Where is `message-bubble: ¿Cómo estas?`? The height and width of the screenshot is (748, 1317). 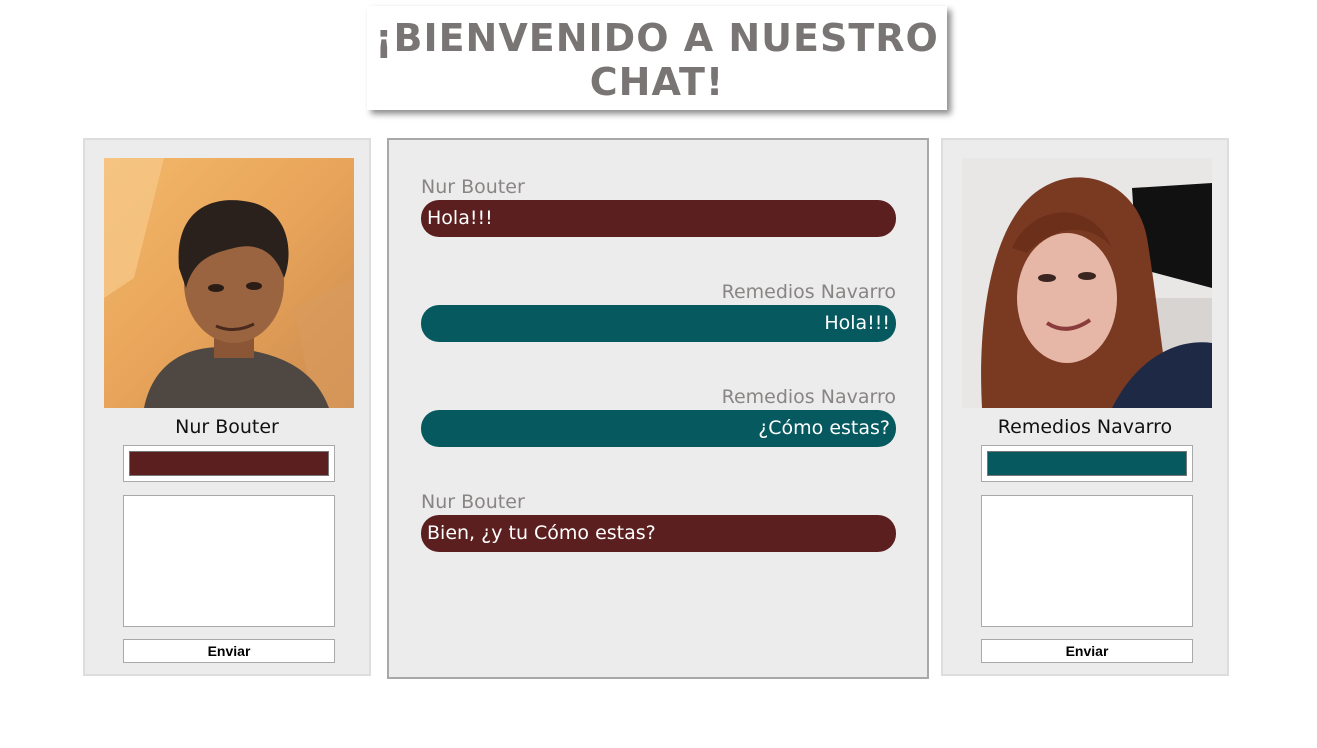 message-bubble: ¿Cómo estas? is located at coordinates (658, 428).